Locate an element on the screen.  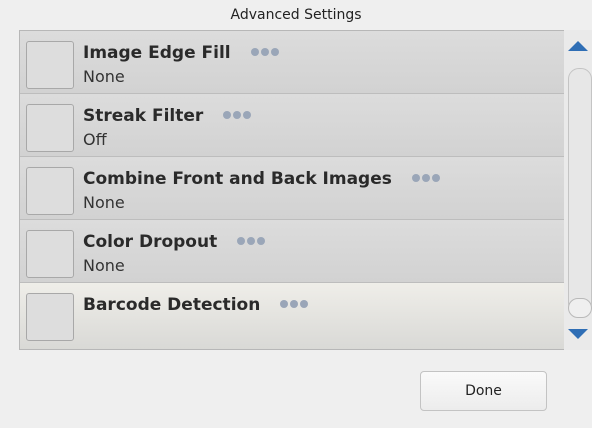
setting-title: Image Edge Fill is located at coordinates (182, 52).